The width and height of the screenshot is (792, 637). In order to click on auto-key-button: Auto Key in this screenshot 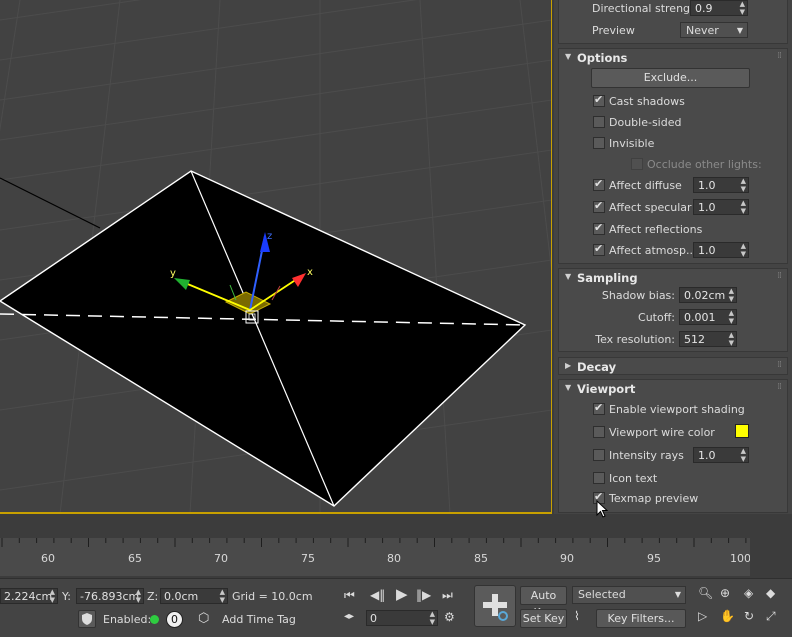, I will do `click(543, 602)`.